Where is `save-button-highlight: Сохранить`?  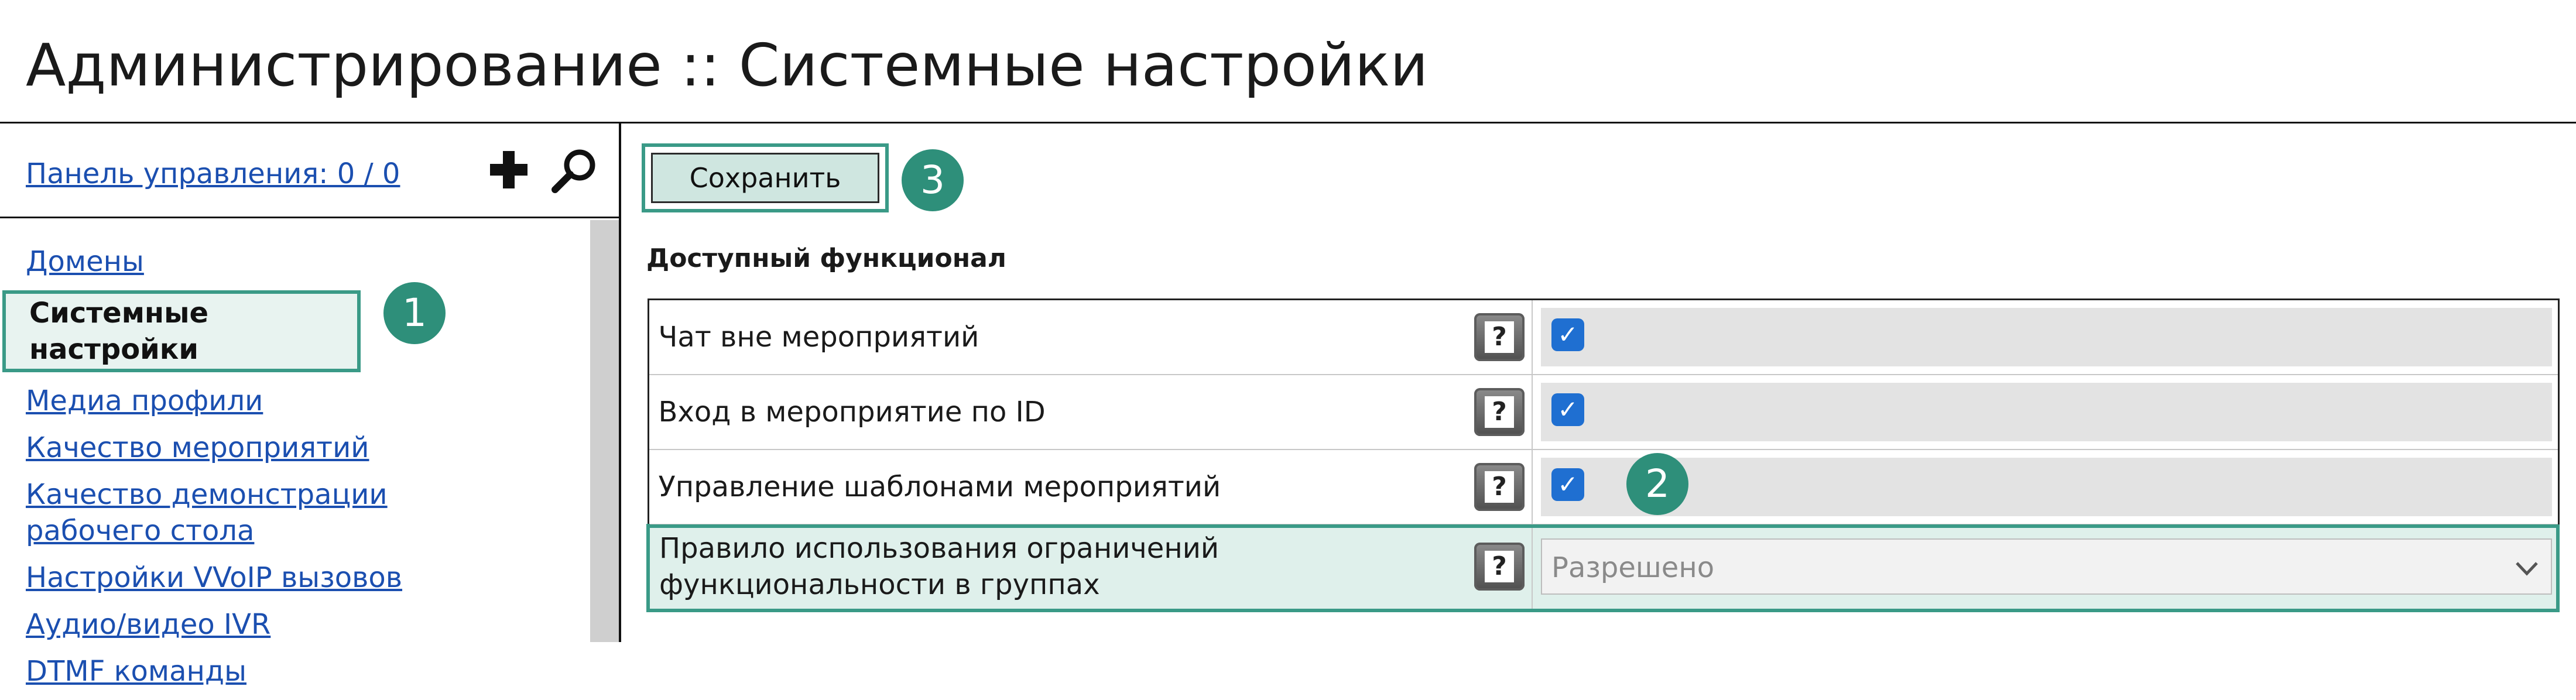
save-button-highlight: Сохранить is located at coordinates (765, 178).